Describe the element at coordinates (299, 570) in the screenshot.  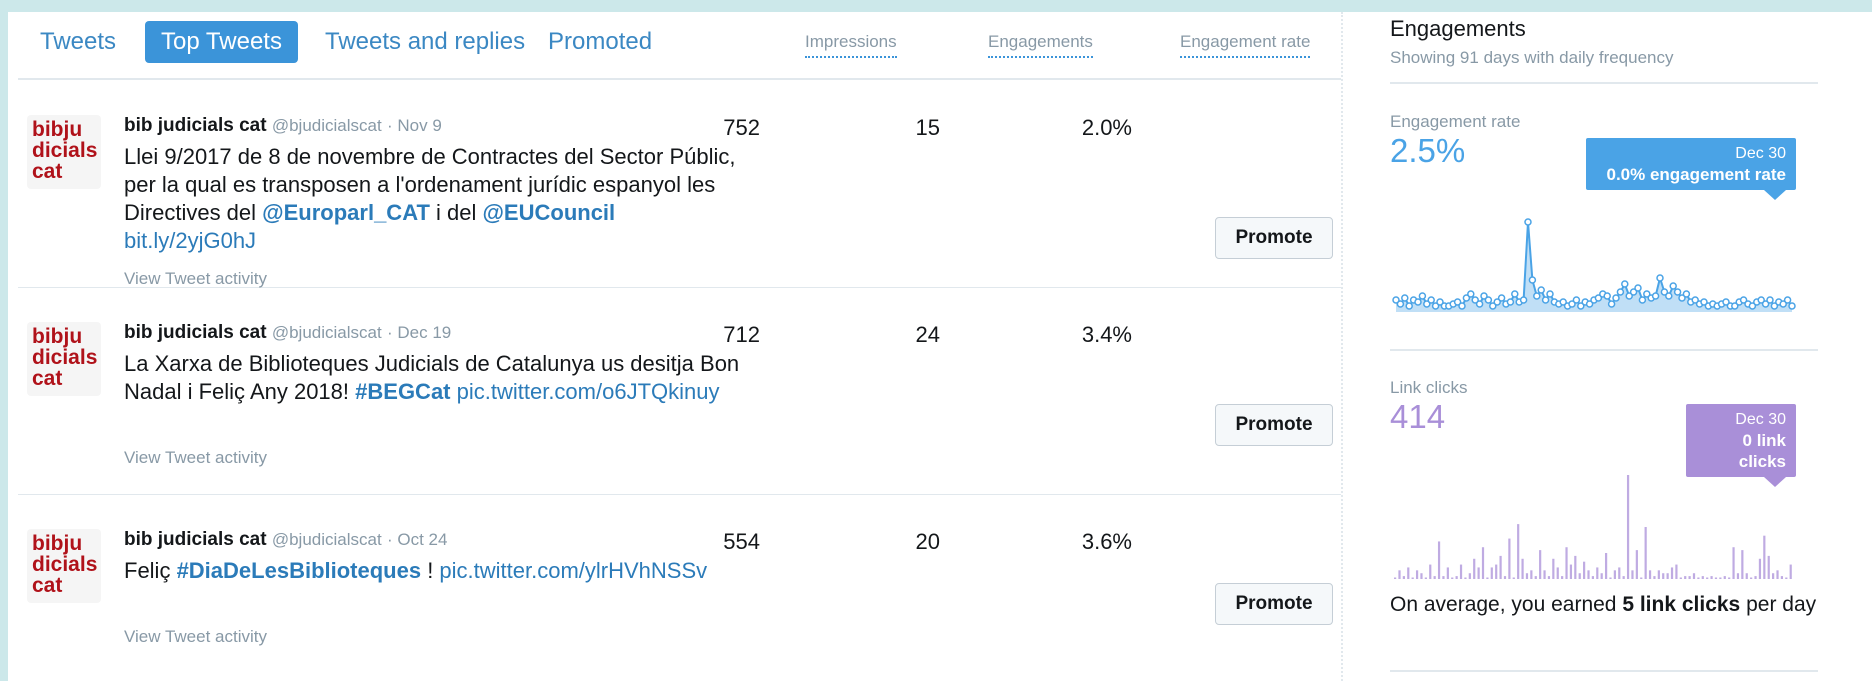
I see `tweet-mention-link: #DiaDeLesBiblioteques` at that location.